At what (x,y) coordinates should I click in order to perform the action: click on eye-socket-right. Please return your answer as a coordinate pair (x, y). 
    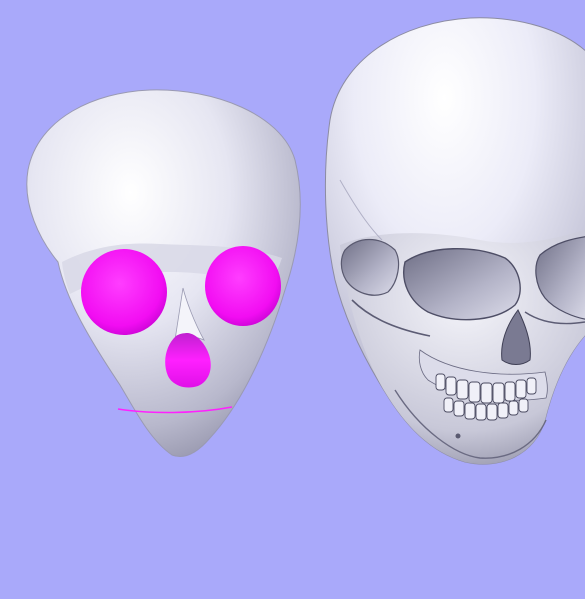
    Looking at the image, I should click on (243, 286).